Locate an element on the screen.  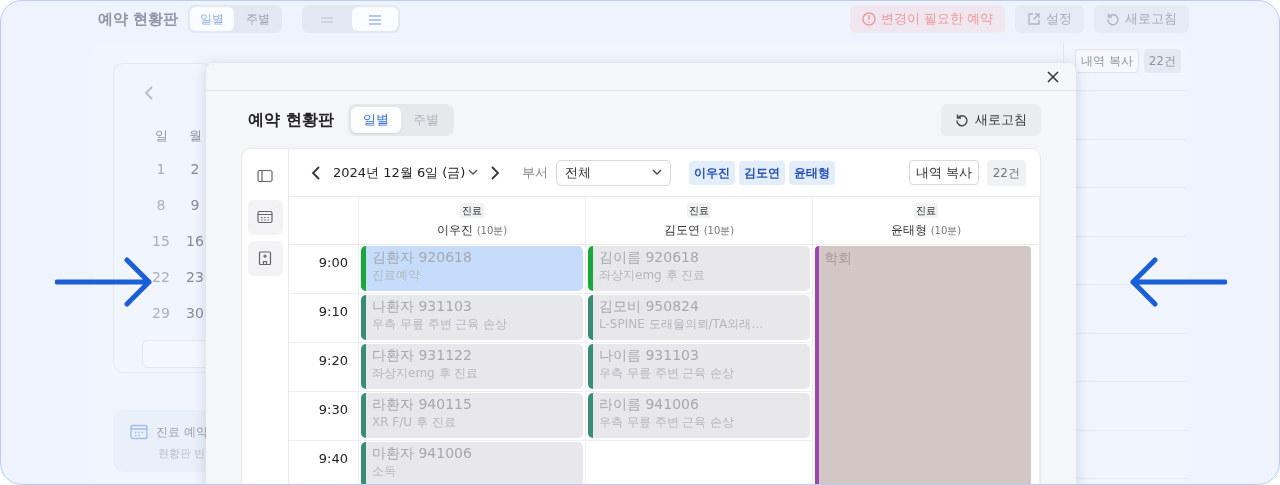
warning-icon is located at coordinates (868, 19).